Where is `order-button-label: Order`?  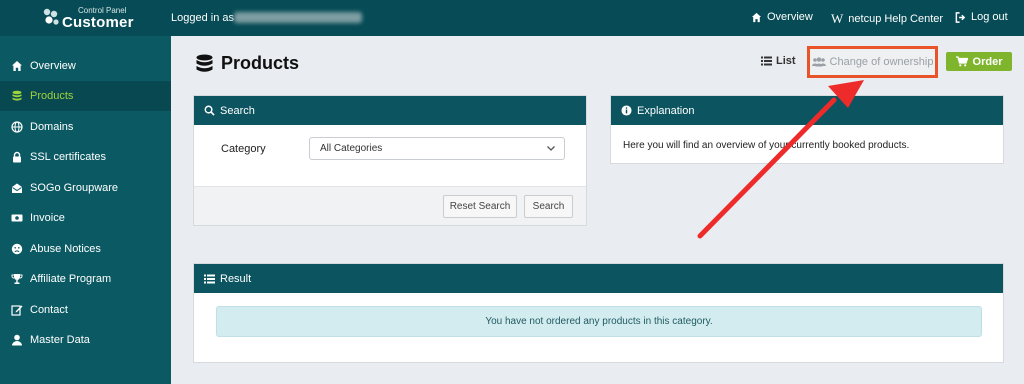
order-button-label: Order is located at coordinates (987, 61).